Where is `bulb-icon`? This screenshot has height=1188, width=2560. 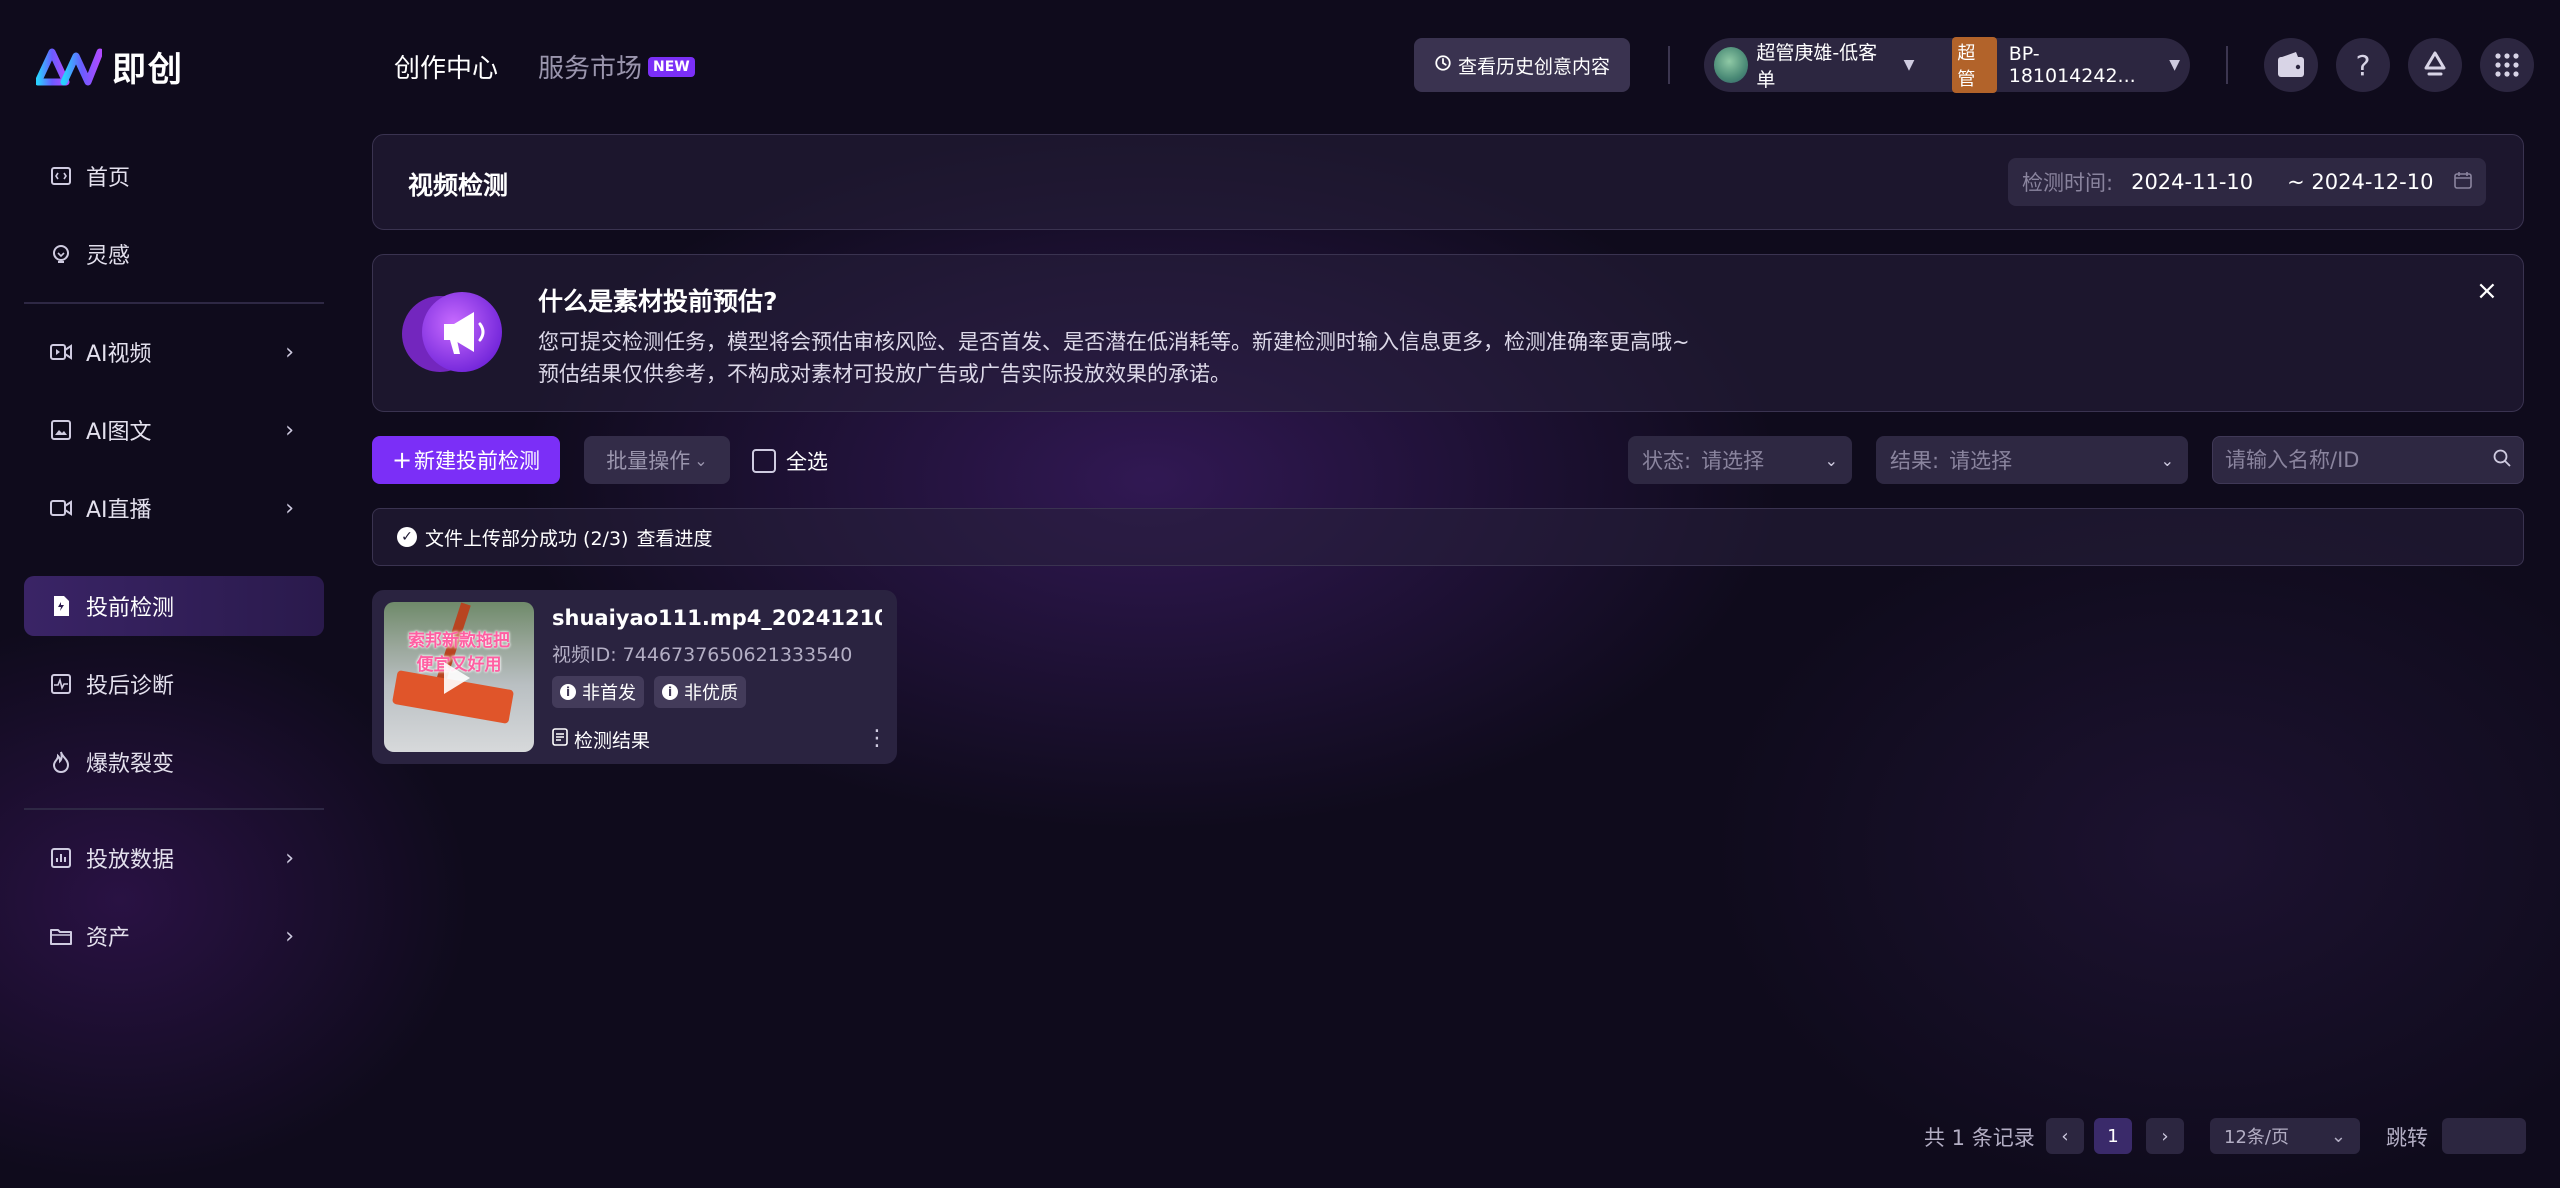
bulb-icon is located at coordinates (61, 254).